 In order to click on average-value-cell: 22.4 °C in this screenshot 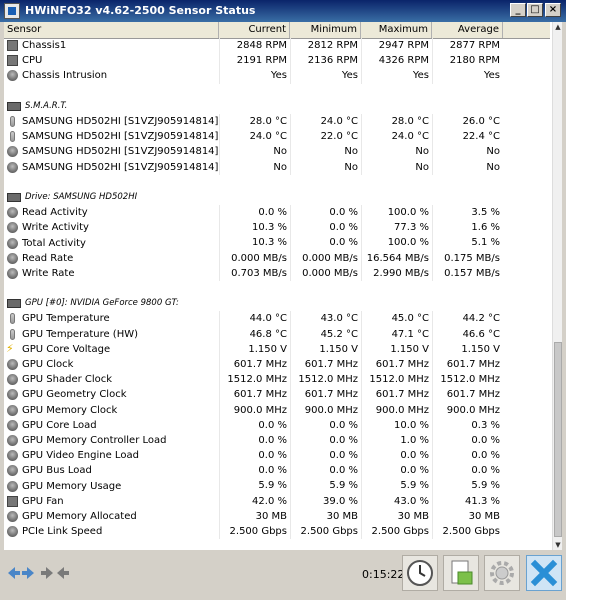, I will do `click(467, 137)`.